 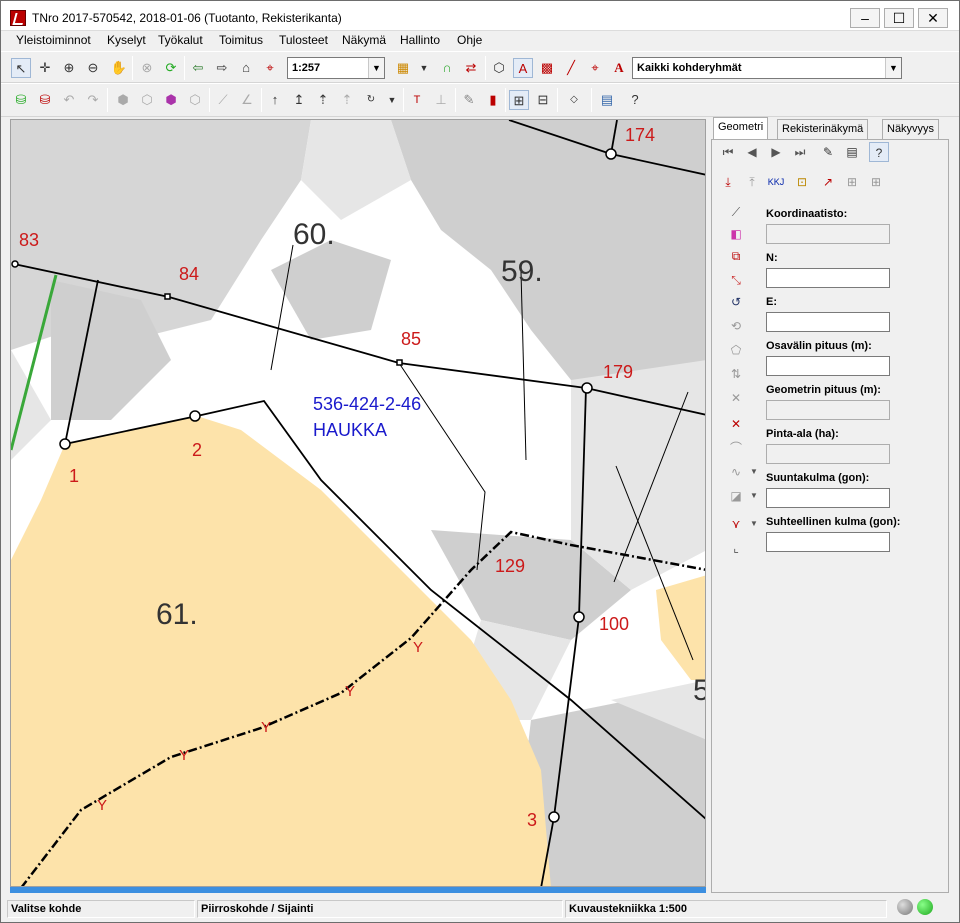 What do you see at coordinates (899, 18) in the screenshot?
I see `maximize-button: ☐` at bounding box center [899, 18].